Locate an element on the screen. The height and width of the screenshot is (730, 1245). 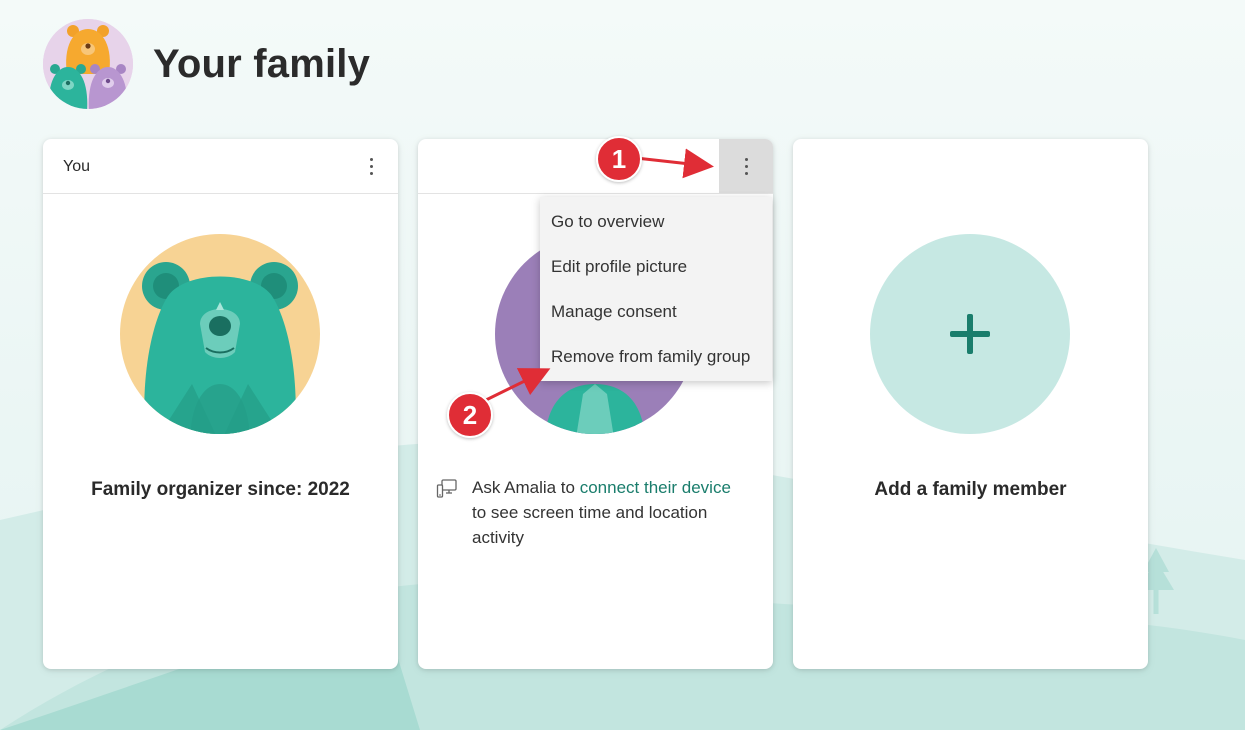
device-icon is located at coordinates (446, 488).